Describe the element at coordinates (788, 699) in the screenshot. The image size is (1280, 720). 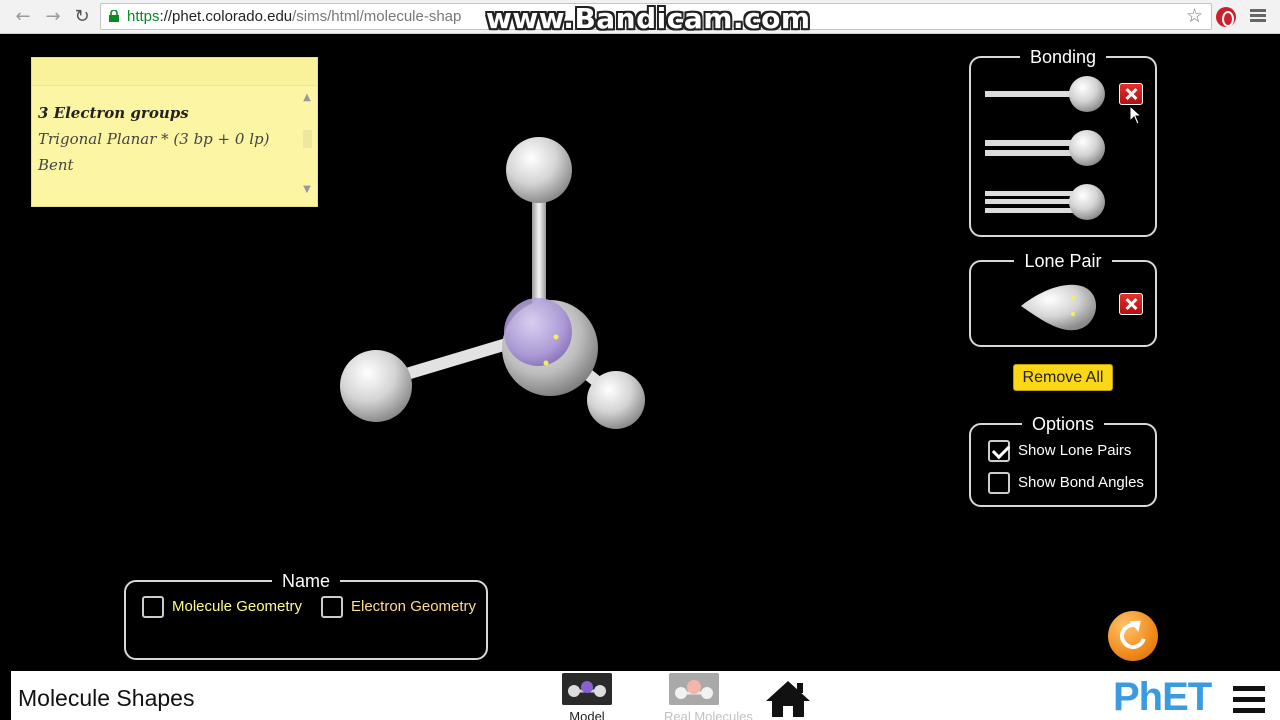
I see `home-icon` at that location.